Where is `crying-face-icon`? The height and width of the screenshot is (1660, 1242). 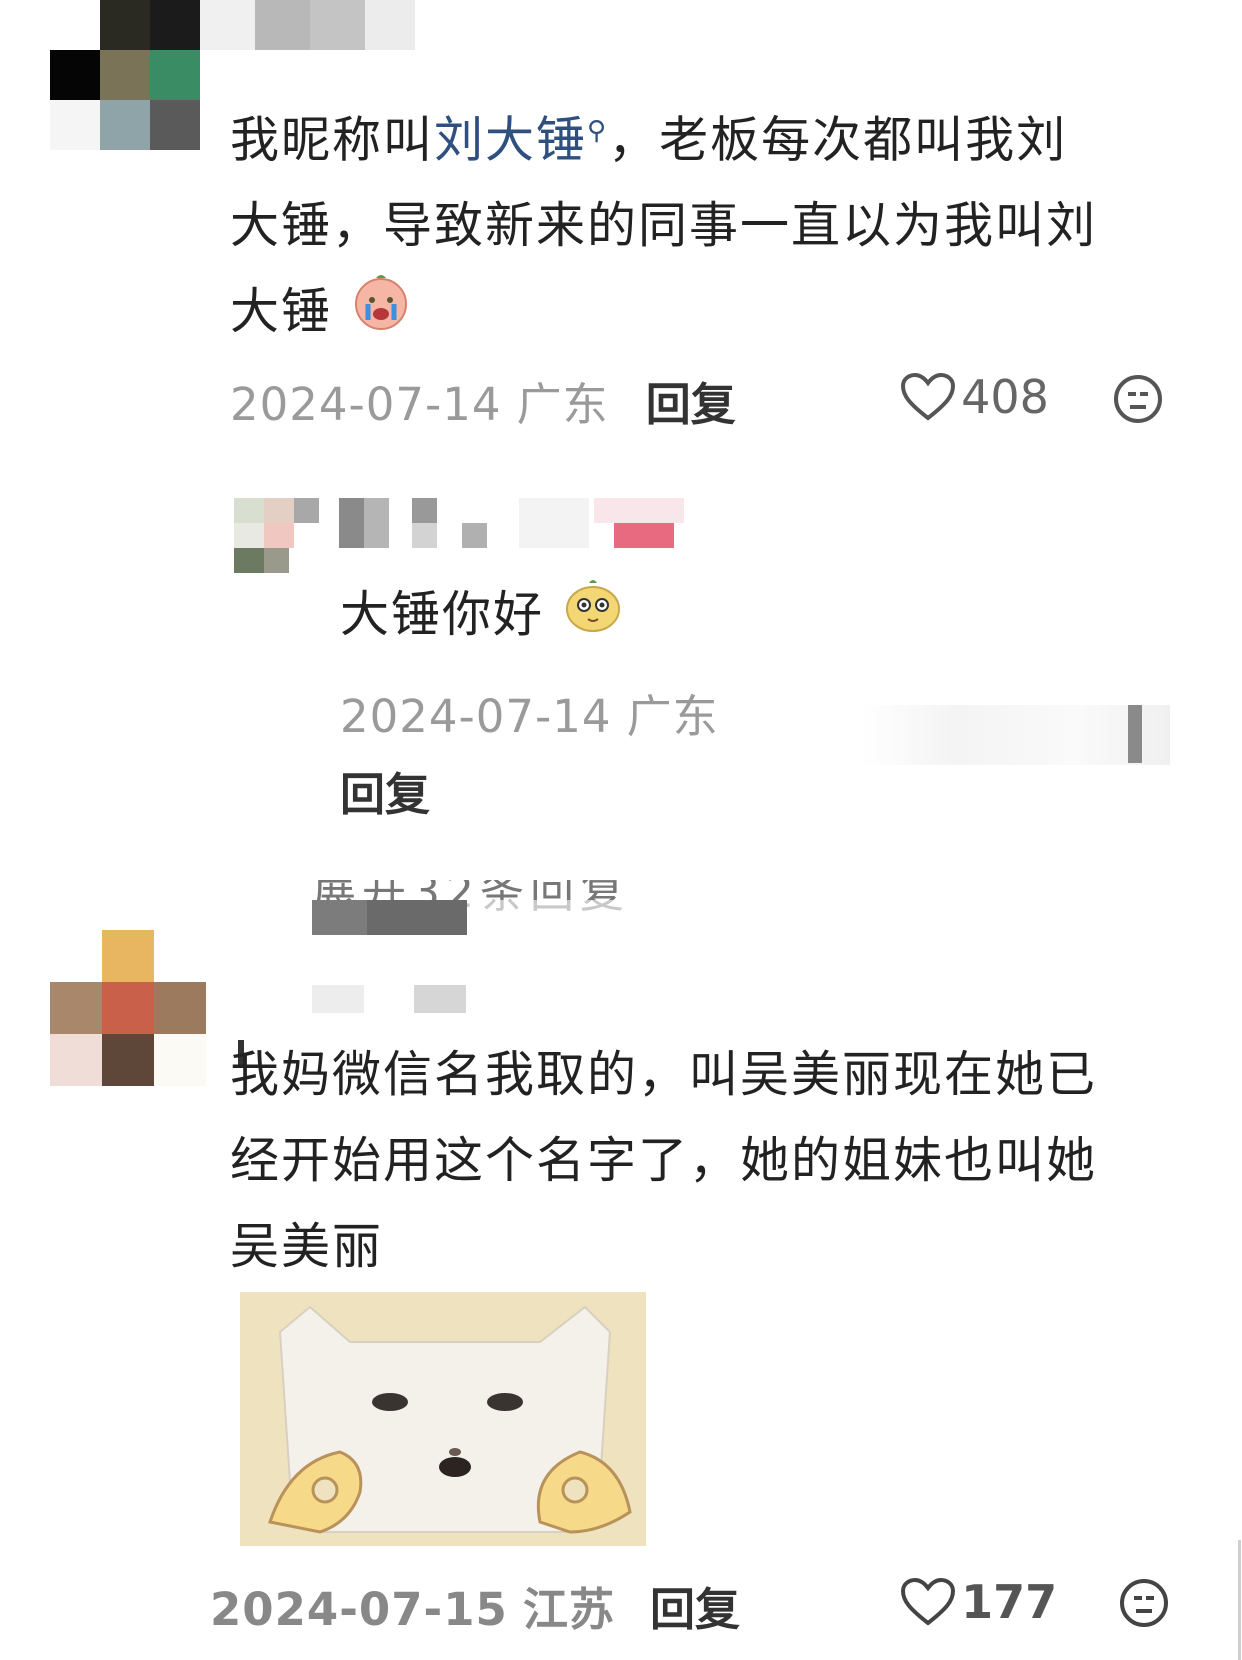
crying-face-icon is located at coordinates (381, 314).